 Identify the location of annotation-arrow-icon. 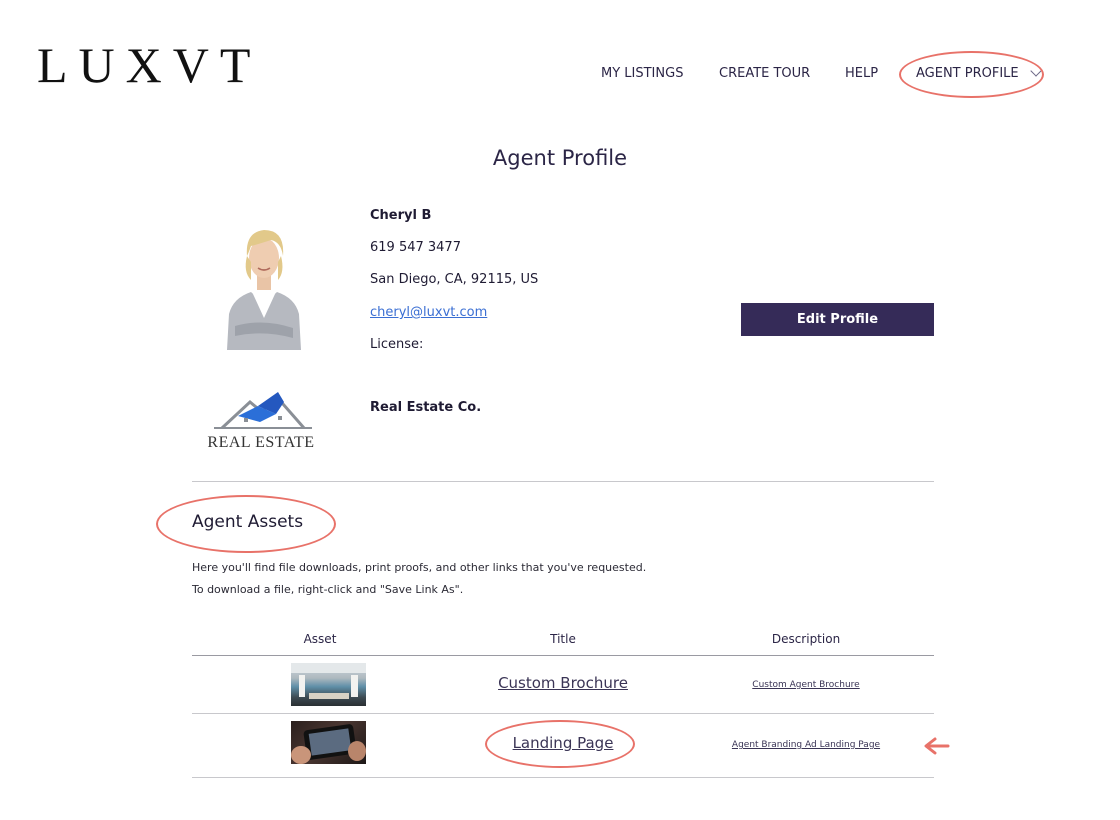
(937, 746).